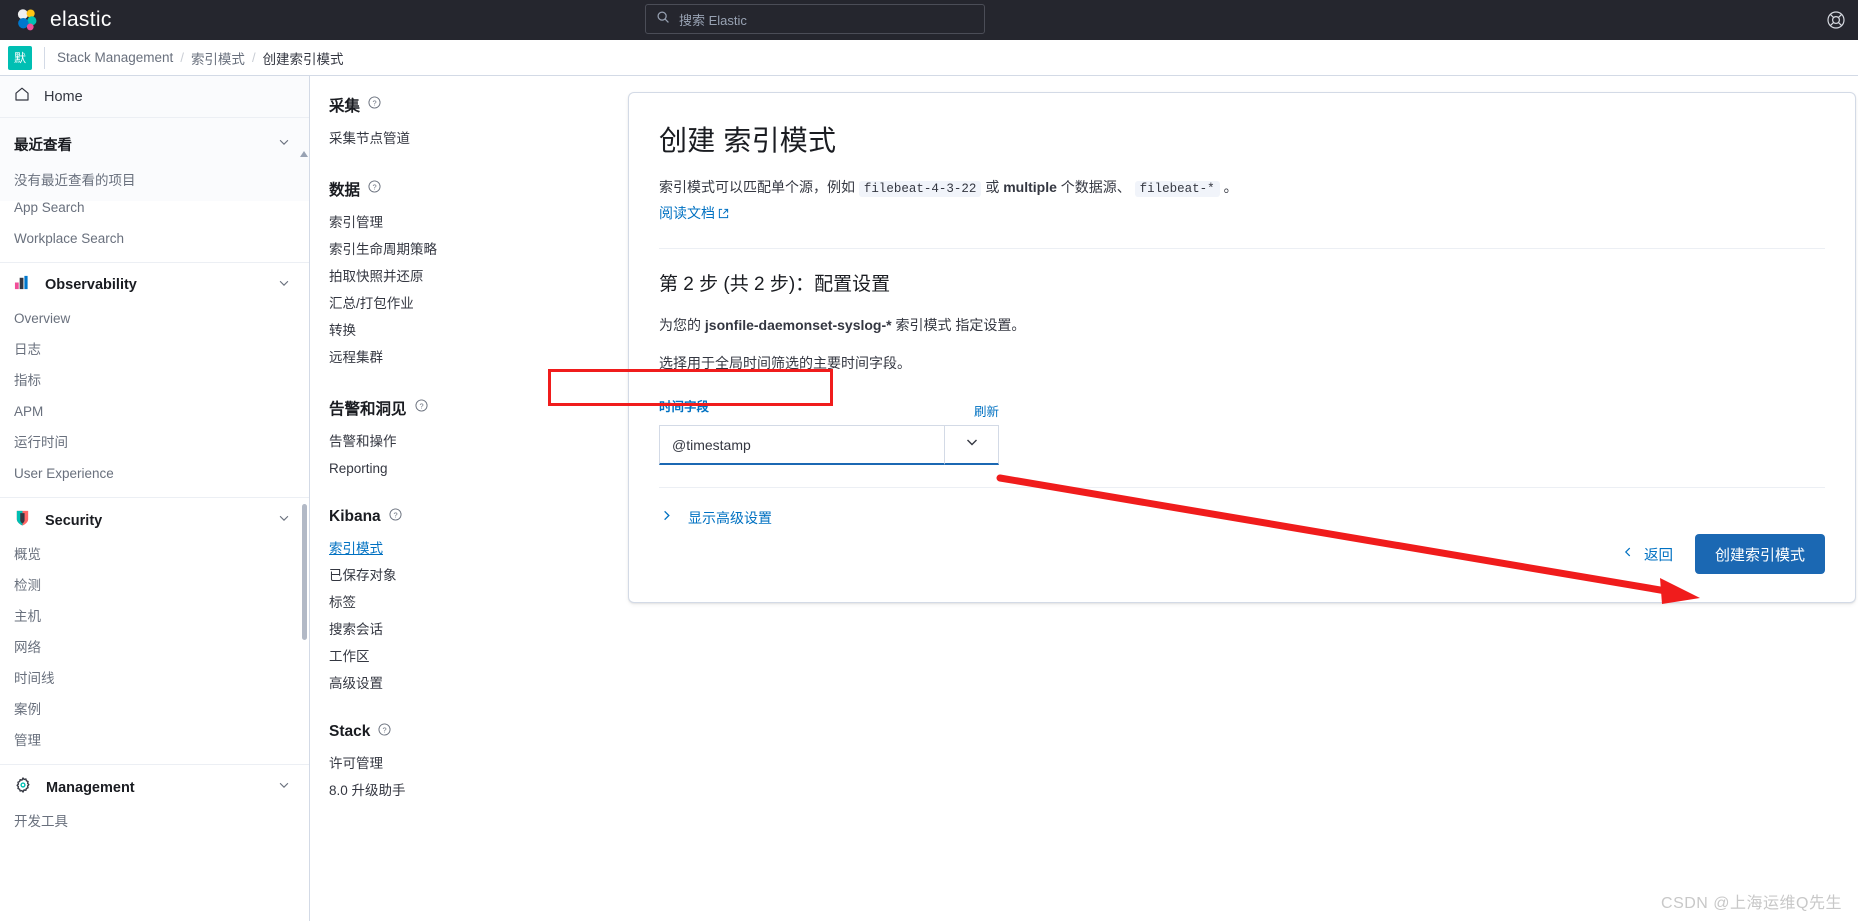 The image size is (1858, 921). What do you see at coordinates (1095, 187) in the screenshot?
I see `desc-text-3: 个数据源、` at bounding box center [1095, 187].